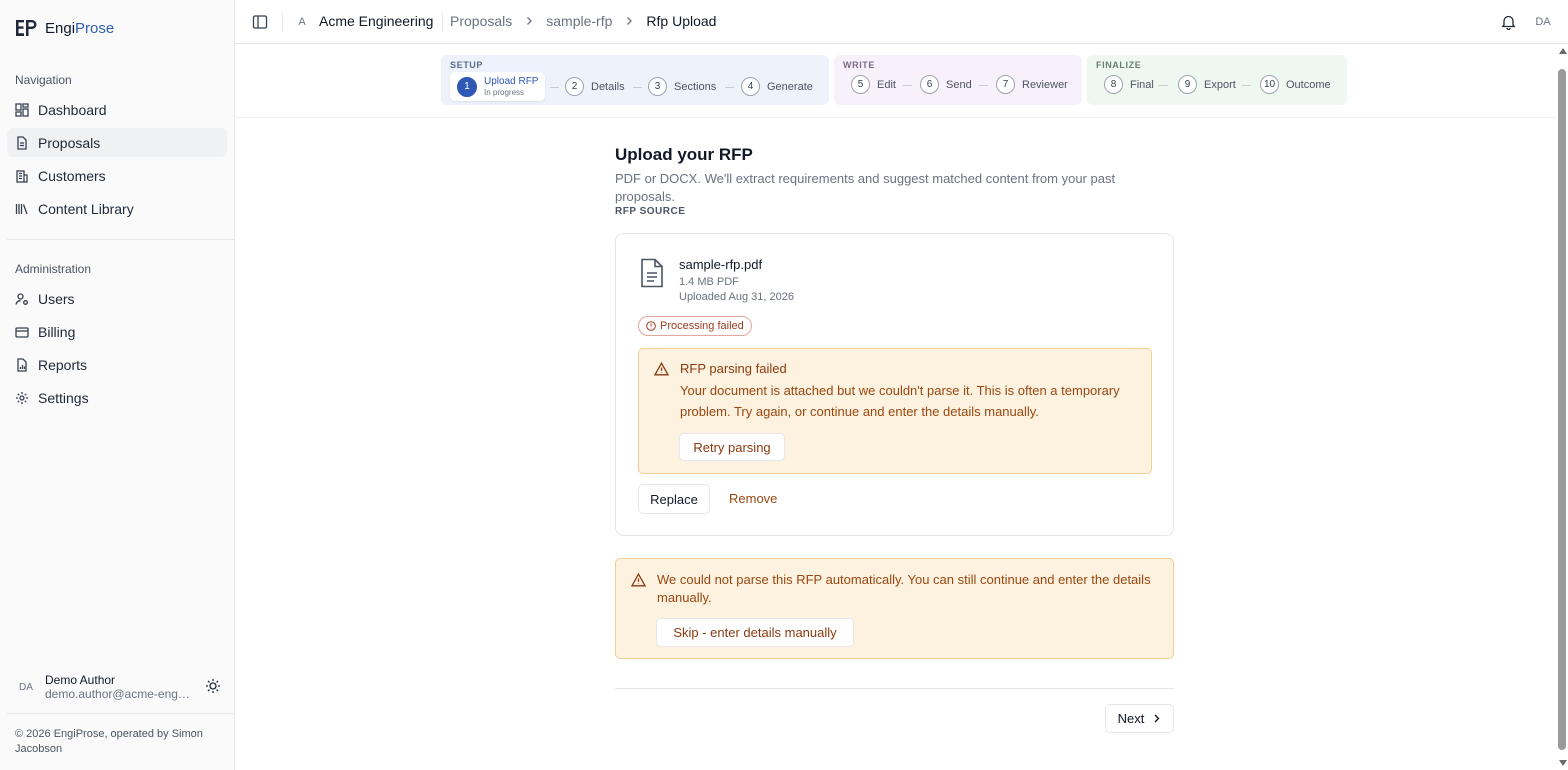 This screenshot has width=1568, height=770. What do you see at coordinates (1157, 718) in the screenshot?
I see `chevron-right-icon` at bounding box center [1157, 718].